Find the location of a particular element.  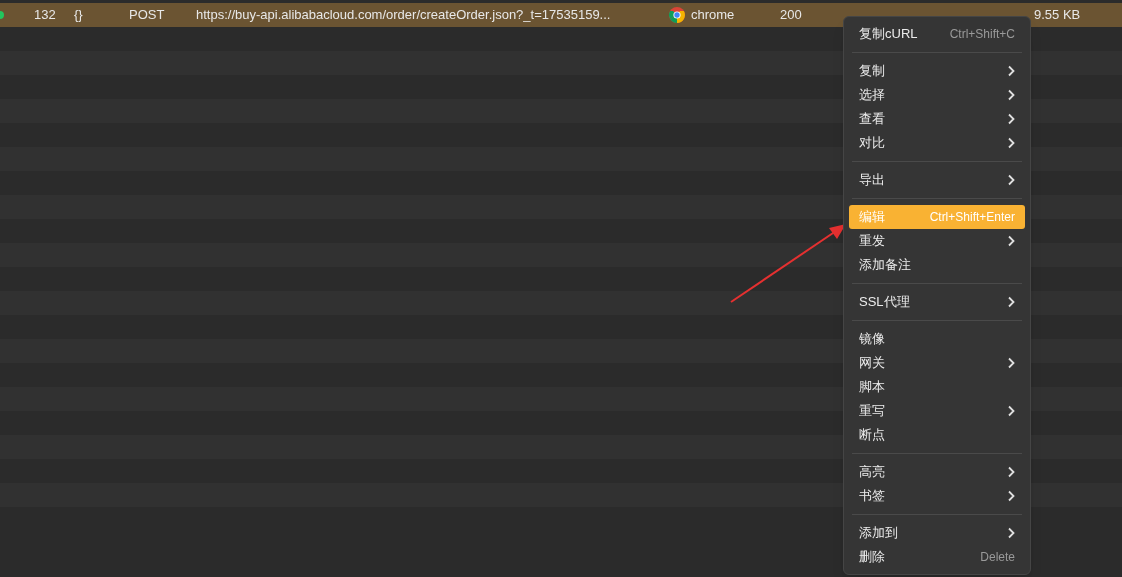

menu-item: 镜像 is located at coordinates (937, 339).